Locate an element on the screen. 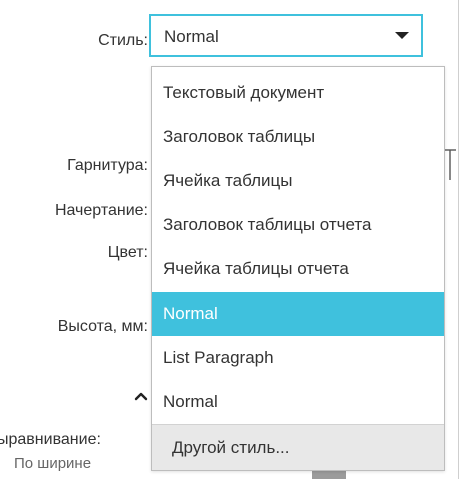 This screenshot has width=465, height=479. style-option-selected: Normal is located at coordinates (298, 314).